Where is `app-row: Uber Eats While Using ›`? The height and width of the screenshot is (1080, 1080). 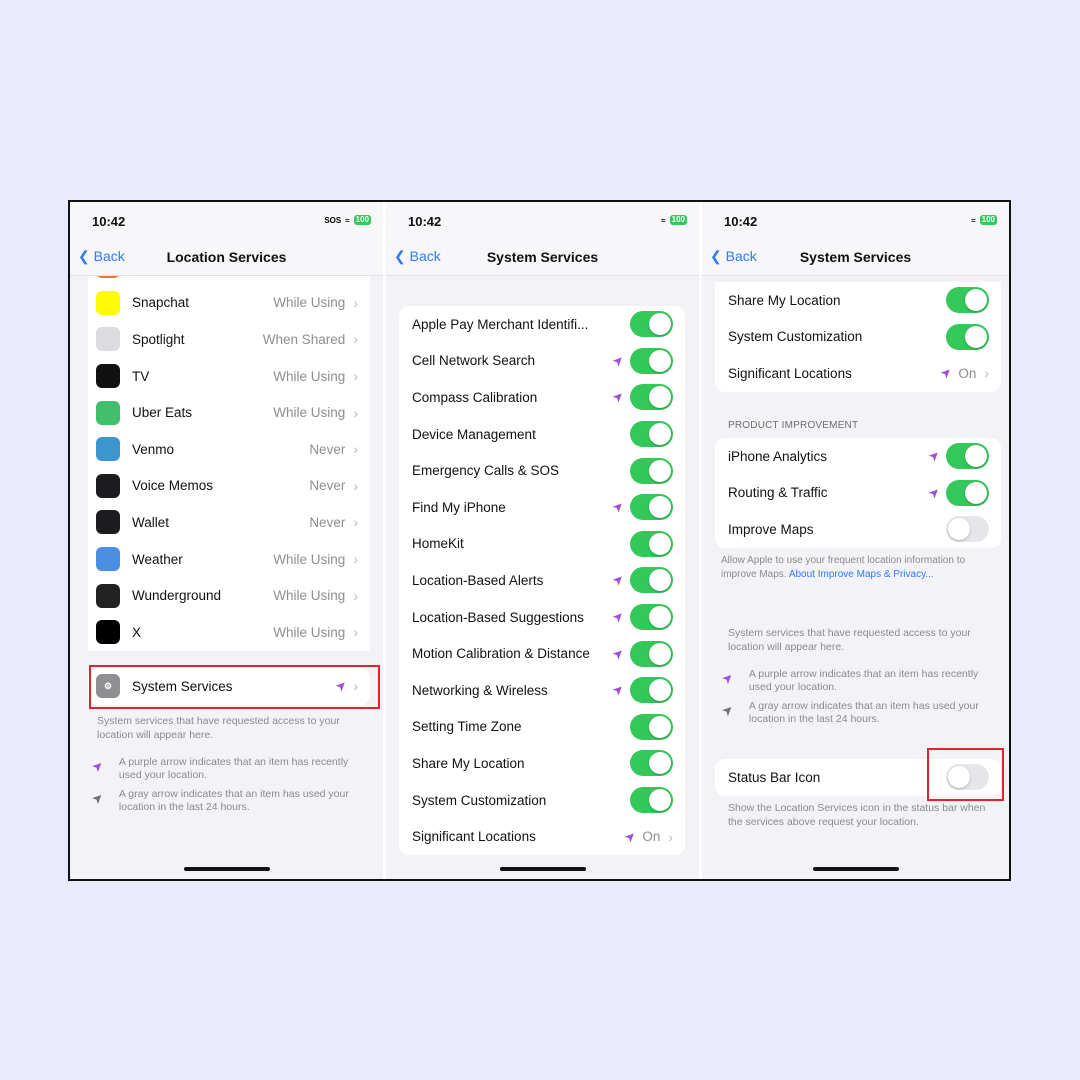 app-row: Uber Eats While Using › is located at coordinates (229, 412).